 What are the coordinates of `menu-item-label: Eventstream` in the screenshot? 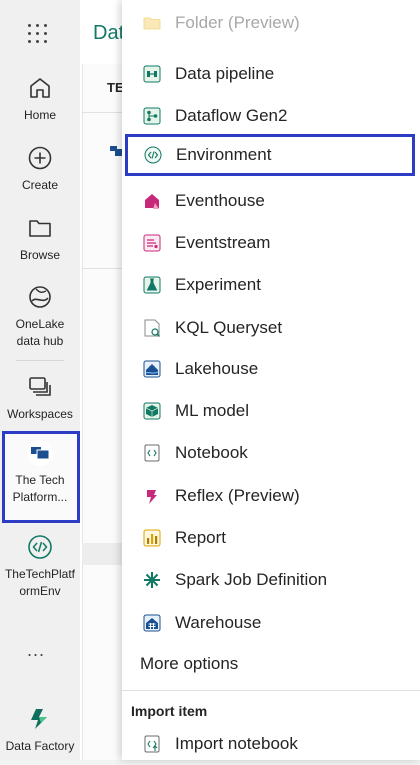 It's located at (223, 242).